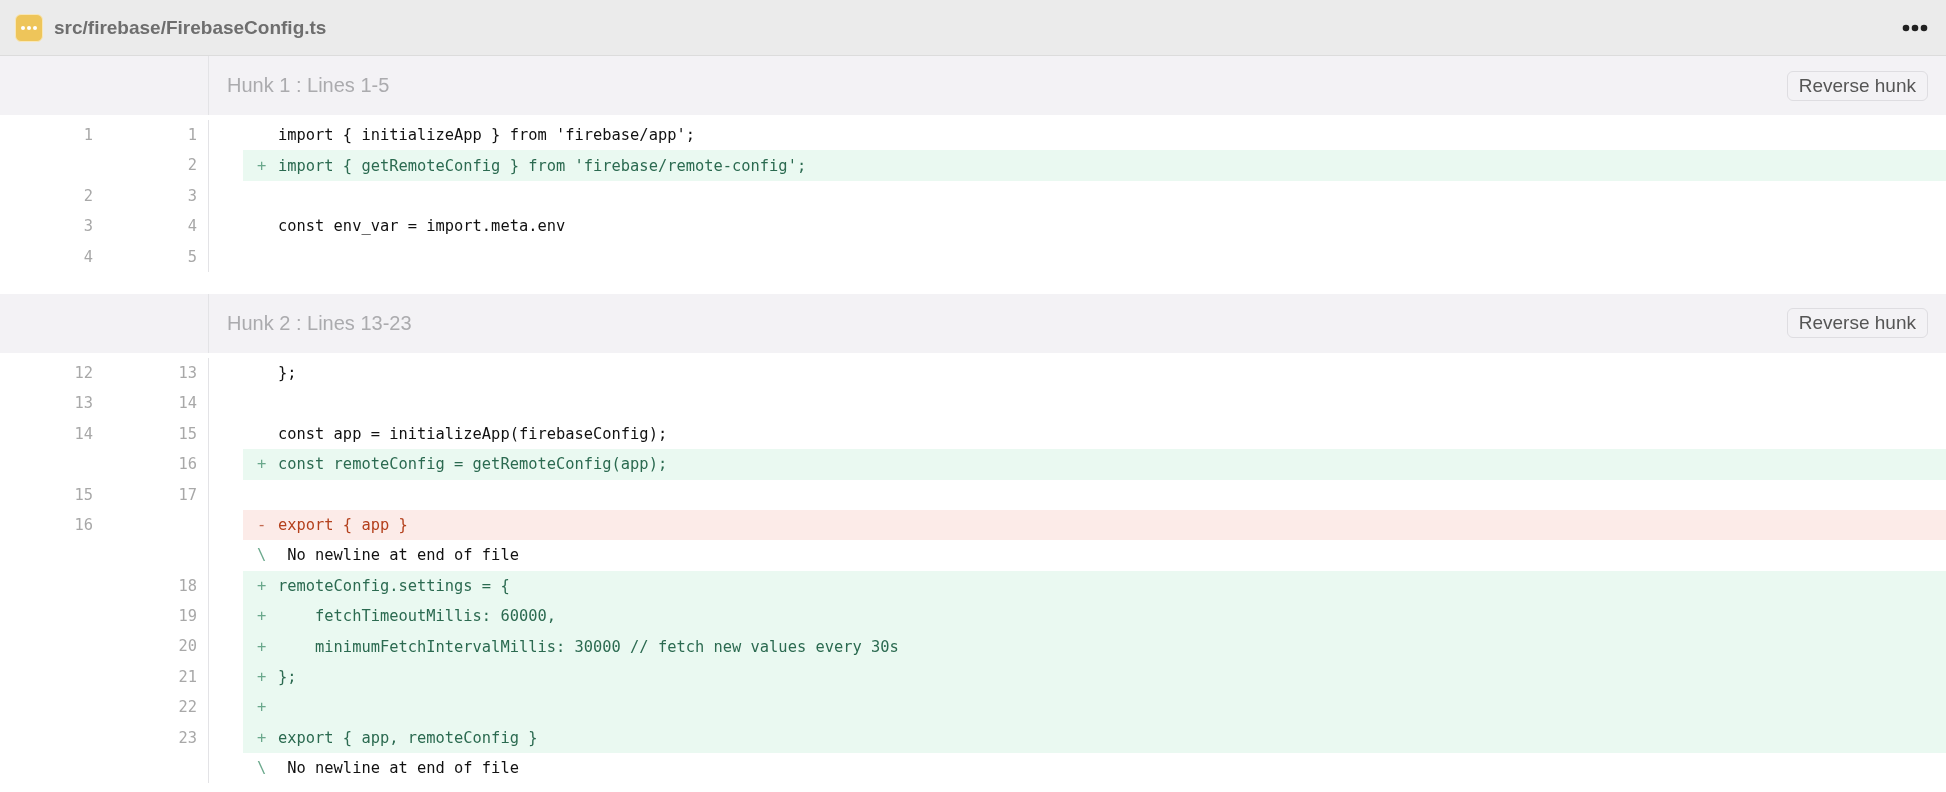 This screenshot has height=792, width=1946. I want to click on hunk-title: Hunk 1 : Lines 1-5, so click(308, 85).